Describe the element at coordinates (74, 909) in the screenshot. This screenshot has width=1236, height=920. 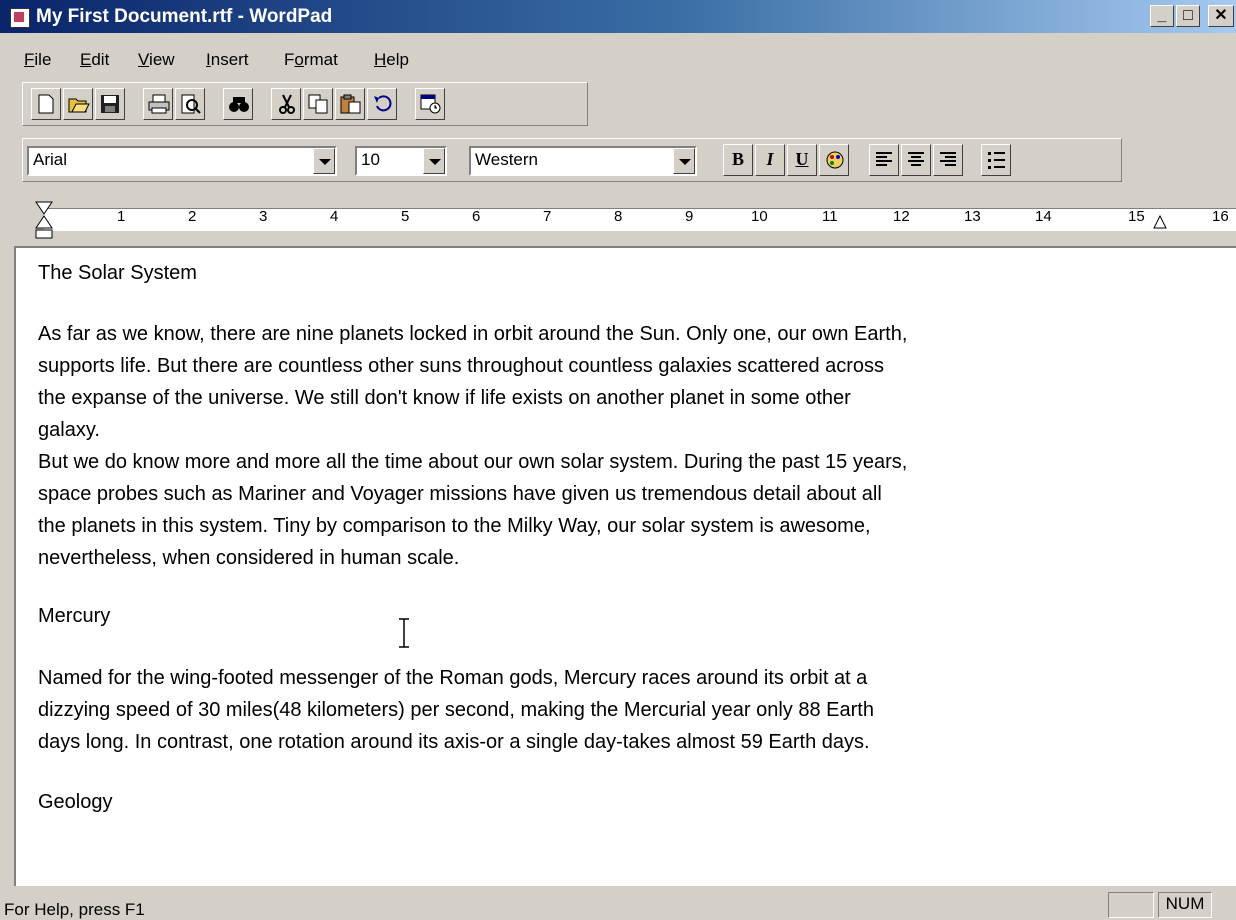
I see `status-help-text: For Help, press F1` at that location.